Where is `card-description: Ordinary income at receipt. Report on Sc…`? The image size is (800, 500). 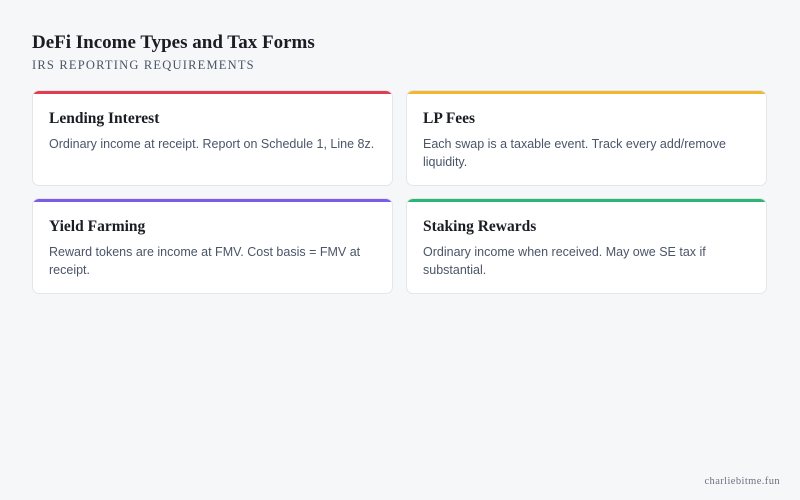 card-description: Ordinary income at receipt. Report on Sc… is located at coordinates (212, 144).